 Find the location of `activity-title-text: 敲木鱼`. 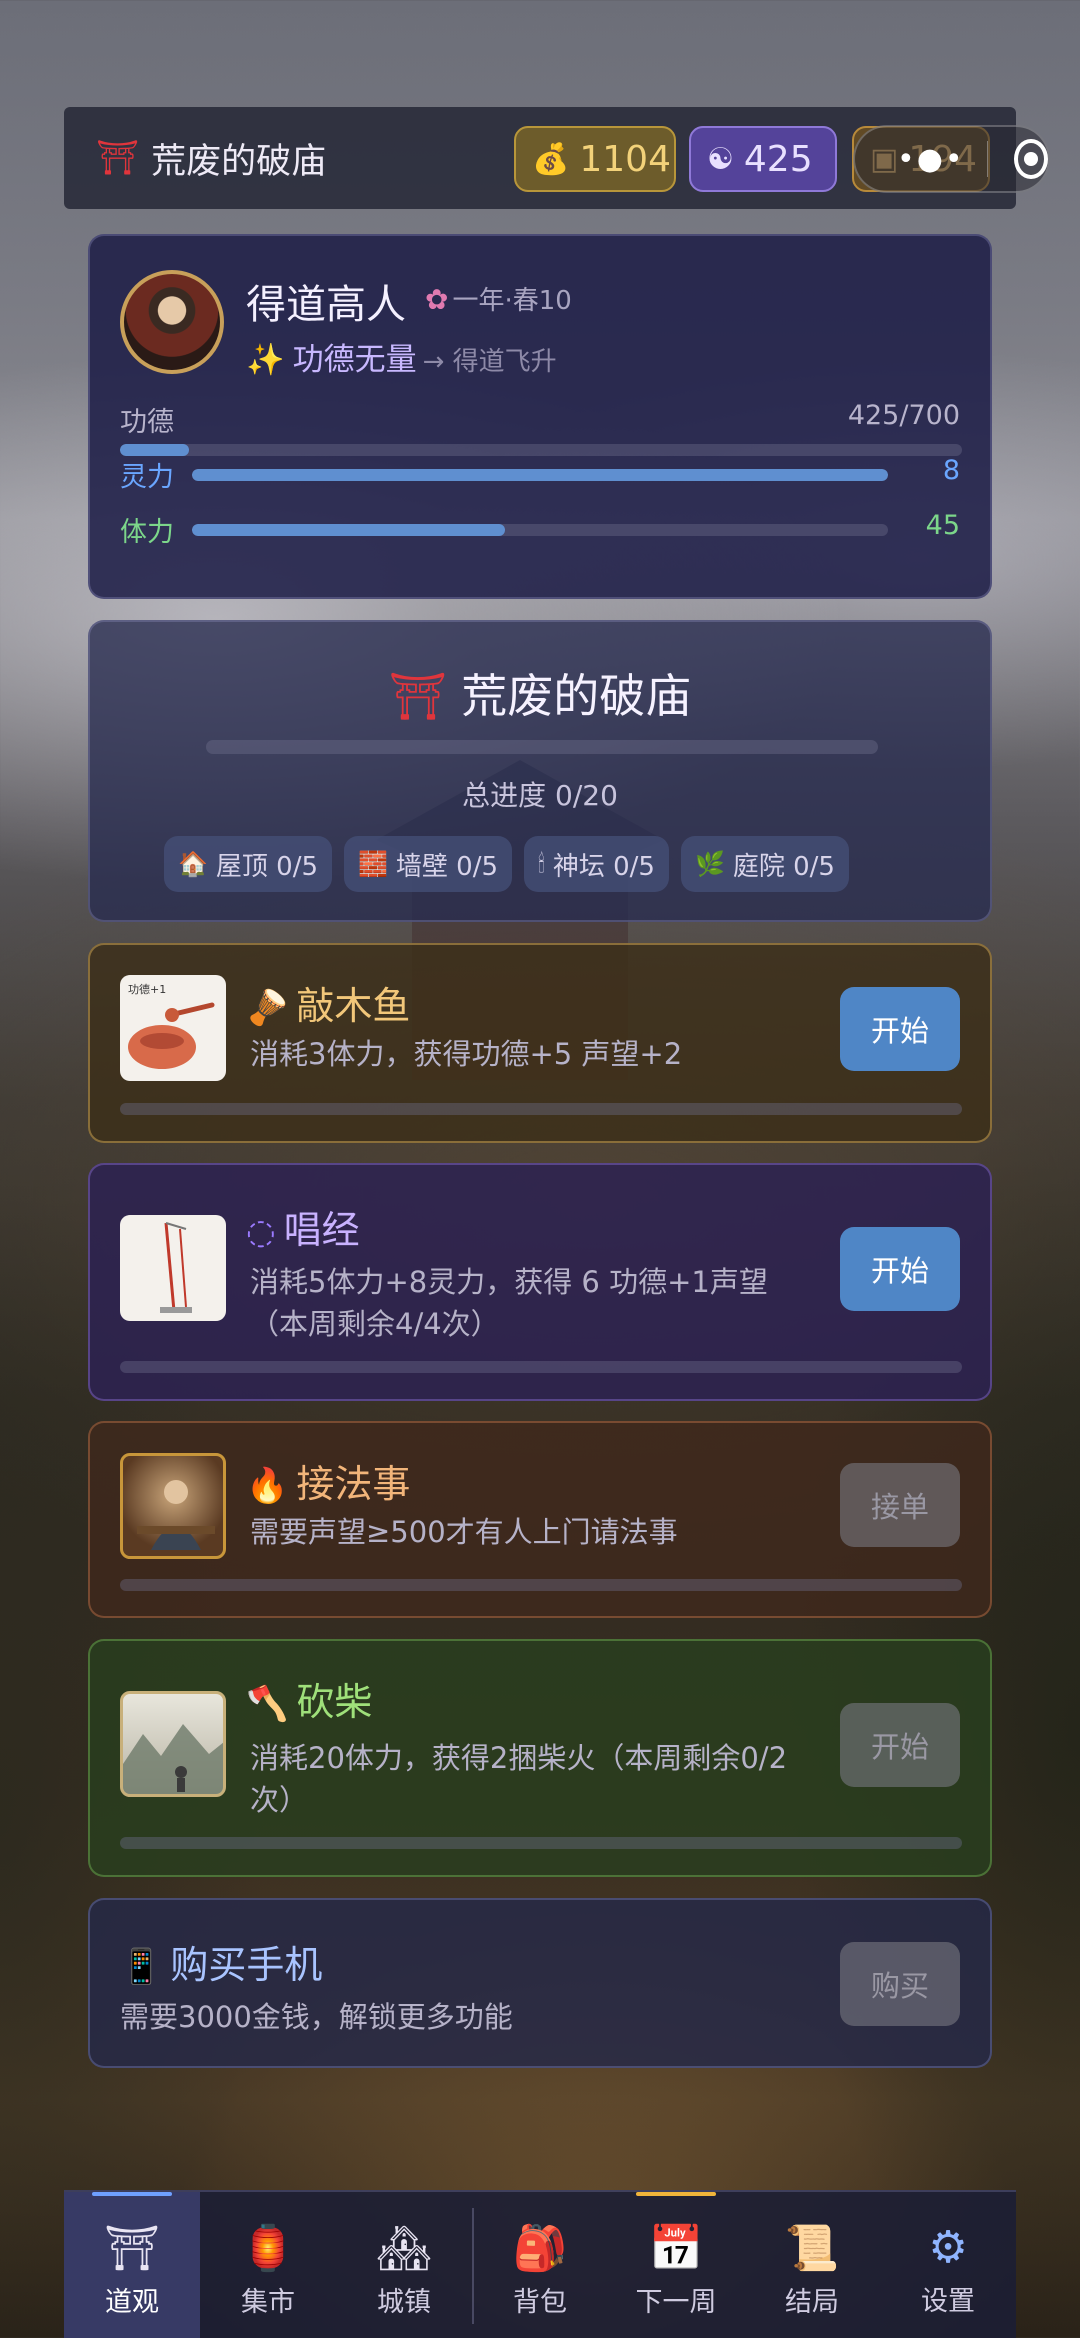

activity-title-text: 敲木鱼 is located at coordinates (353, 1006).